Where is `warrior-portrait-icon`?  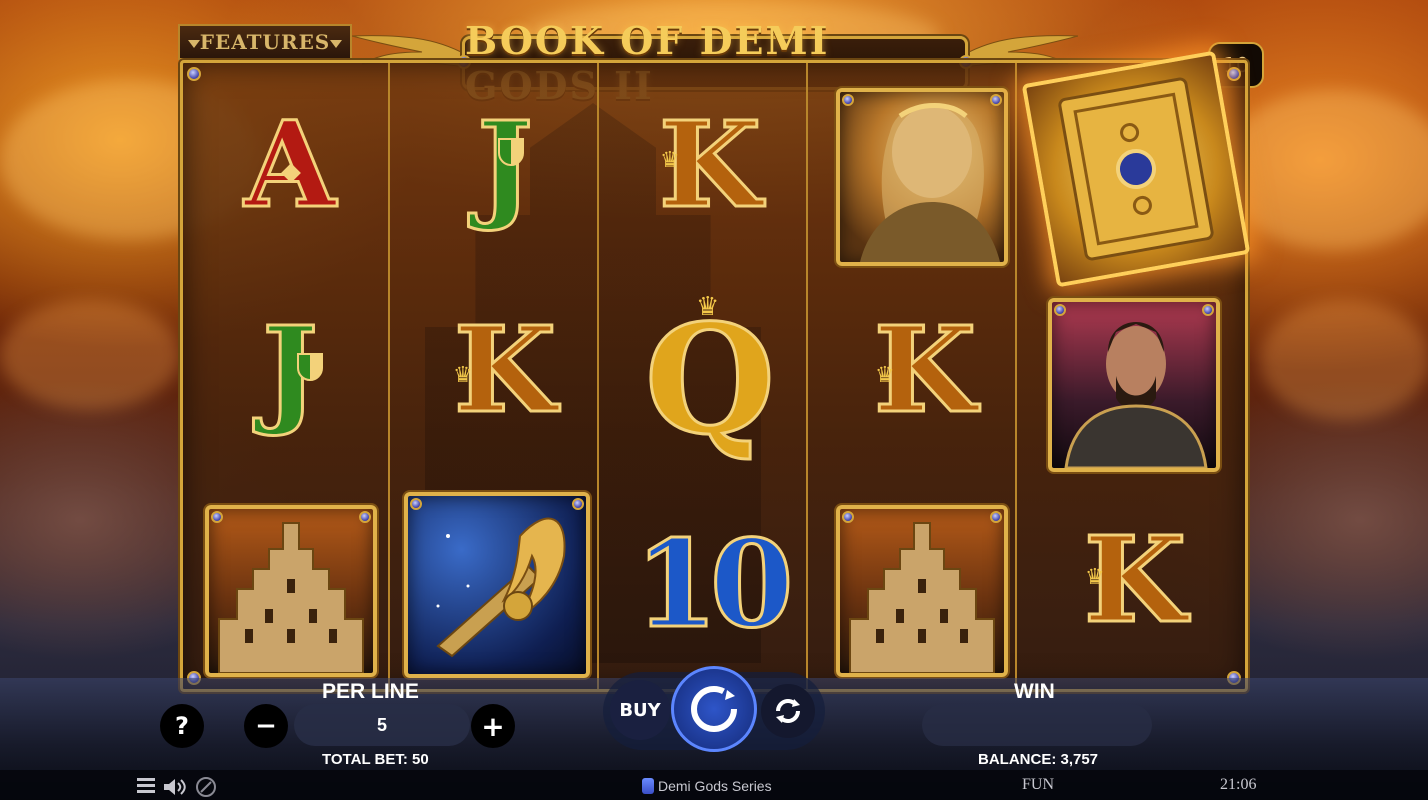
warrior-portrait-icon is located at coordinates (1136, 395).